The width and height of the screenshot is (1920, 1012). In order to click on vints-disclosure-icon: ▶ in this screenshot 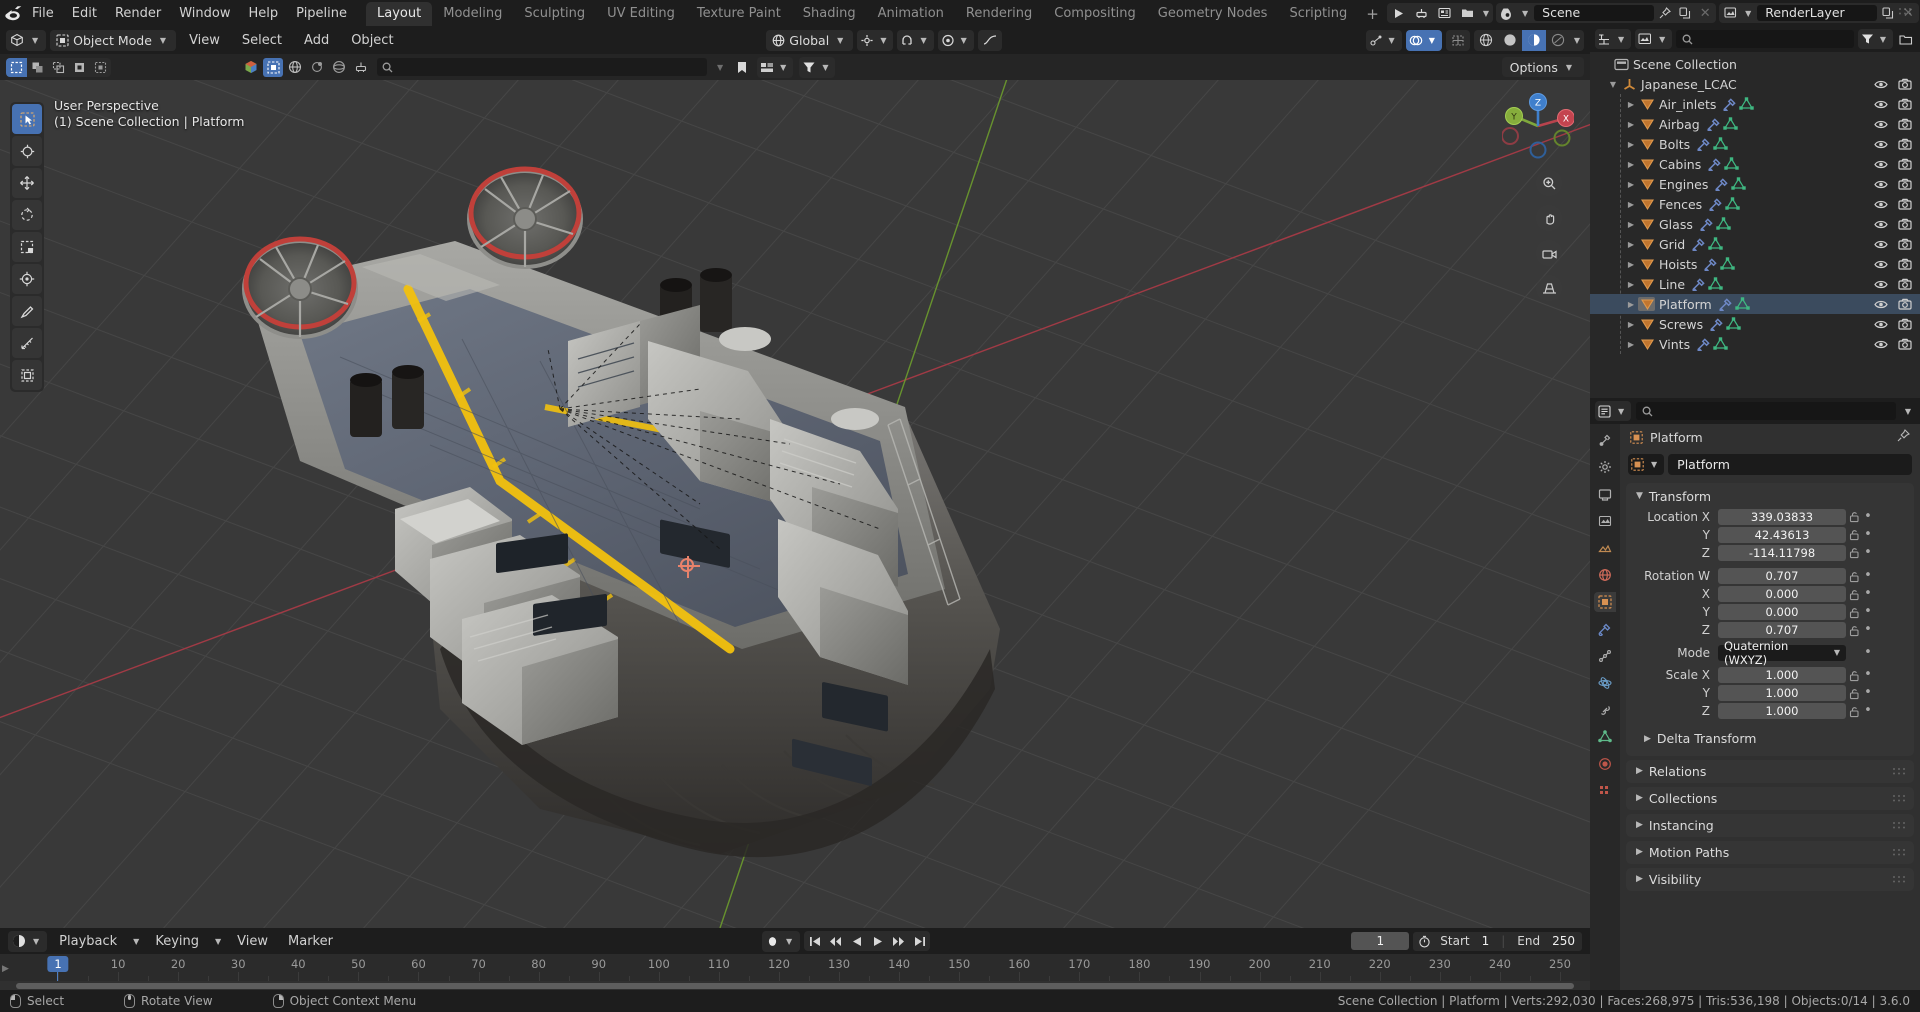, I will do `click(1631, 344)`.